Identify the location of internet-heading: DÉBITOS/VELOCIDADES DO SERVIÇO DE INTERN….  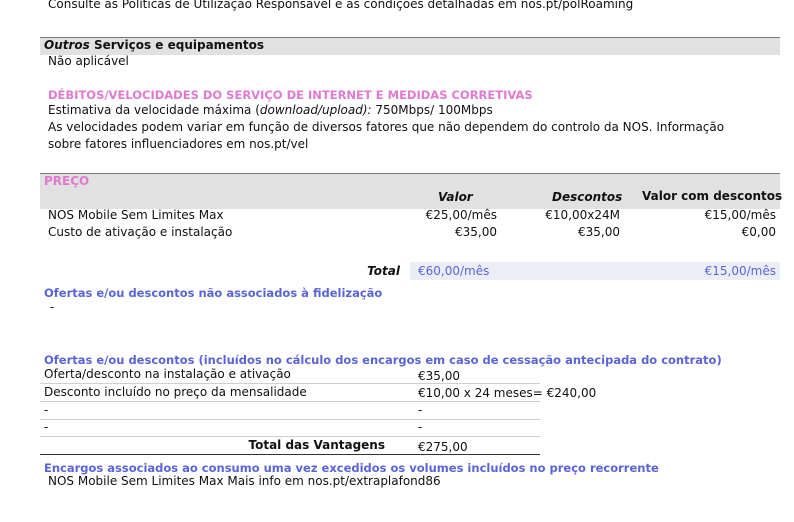
(290, 95).